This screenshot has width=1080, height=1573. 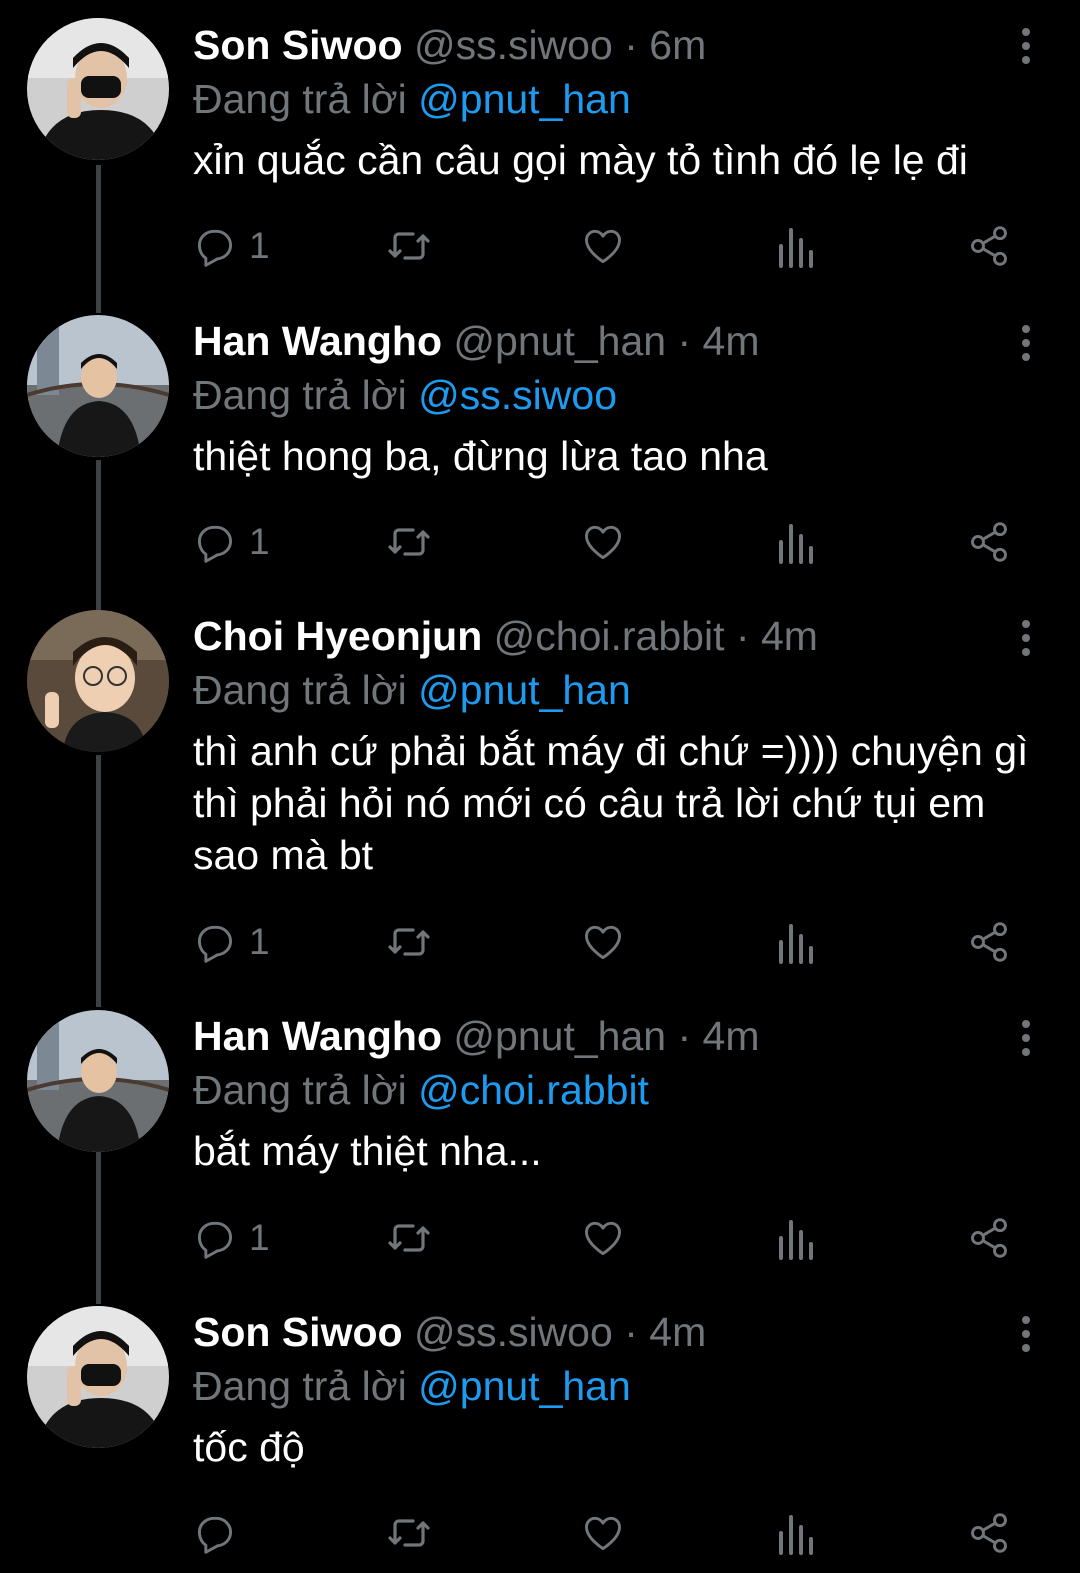 What do you see at coordinates (609, 636) in the screenshot?
I see `author-handle: @choi.rabbit` at bounding box center [609, 636].